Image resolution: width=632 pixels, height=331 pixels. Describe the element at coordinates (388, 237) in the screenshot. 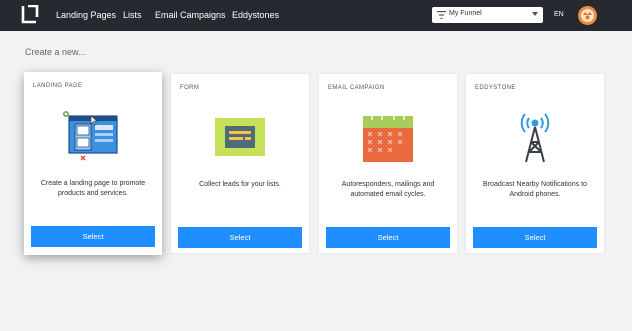

I see `select-email-campaign-button: Select` at that location.